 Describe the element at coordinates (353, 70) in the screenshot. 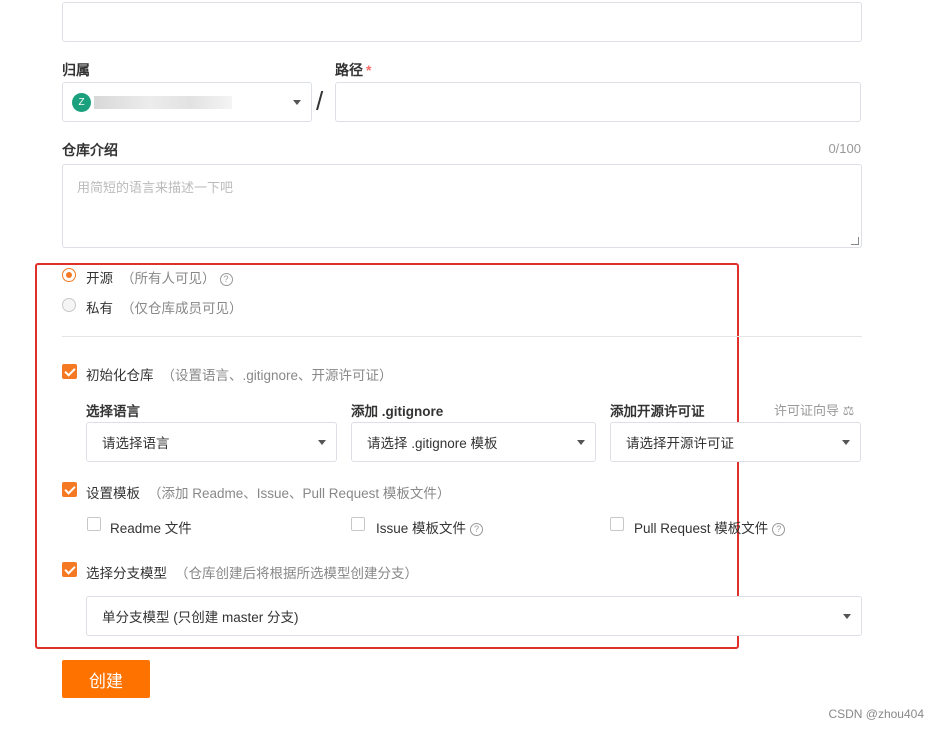

I see `path-label: 路径 *` at that location.